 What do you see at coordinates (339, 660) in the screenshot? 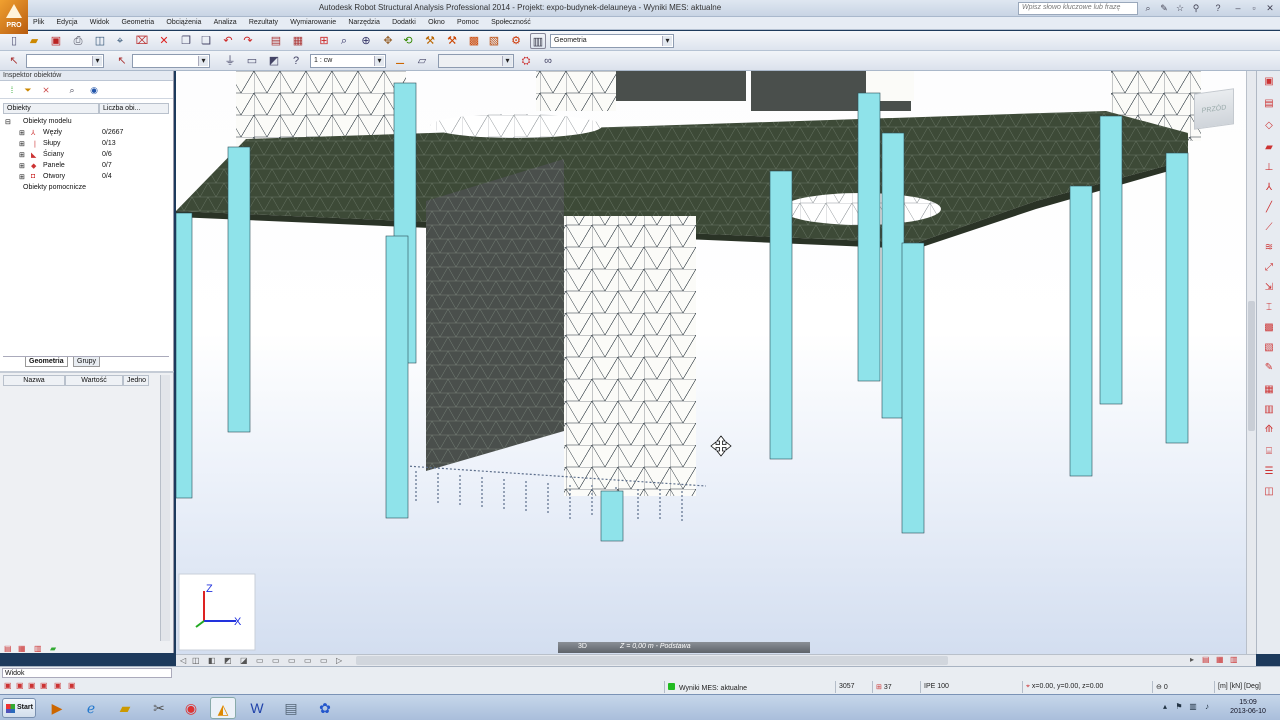
I see `view-tab-last-icon: ▷` at bounding box center [339, 660].